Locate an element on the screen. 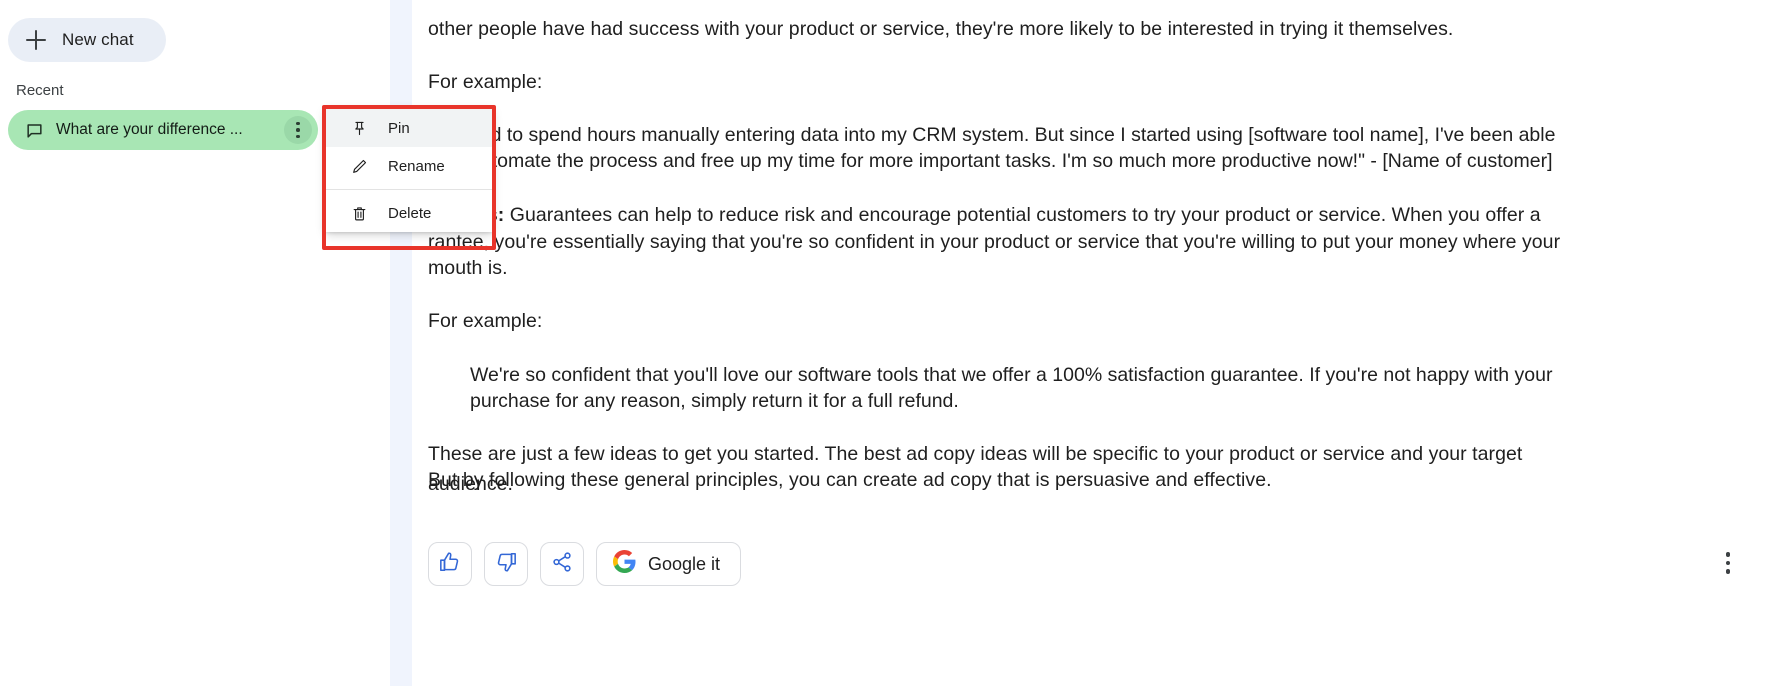 Image resolution: width=1768 pixels, height=686 pixels. google-it-button: Google it is located at coordinates (669, 564).